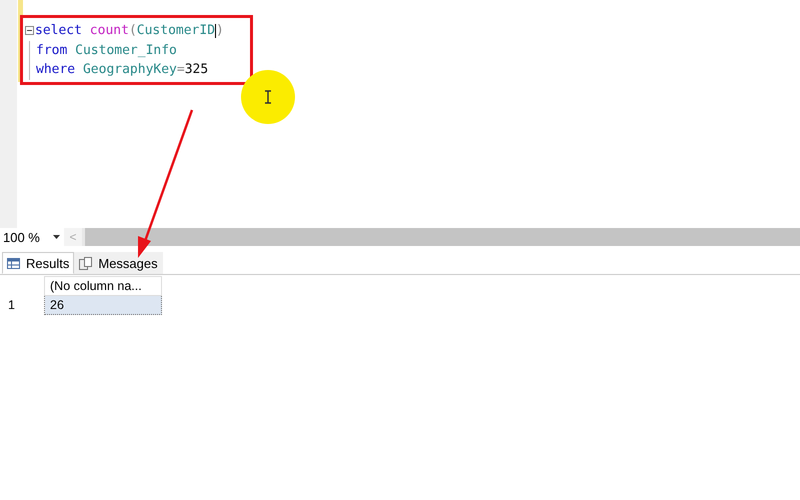 The width and height of the screenshot is (800, 500). I want to click on collapse-icon, so click(29, 31).